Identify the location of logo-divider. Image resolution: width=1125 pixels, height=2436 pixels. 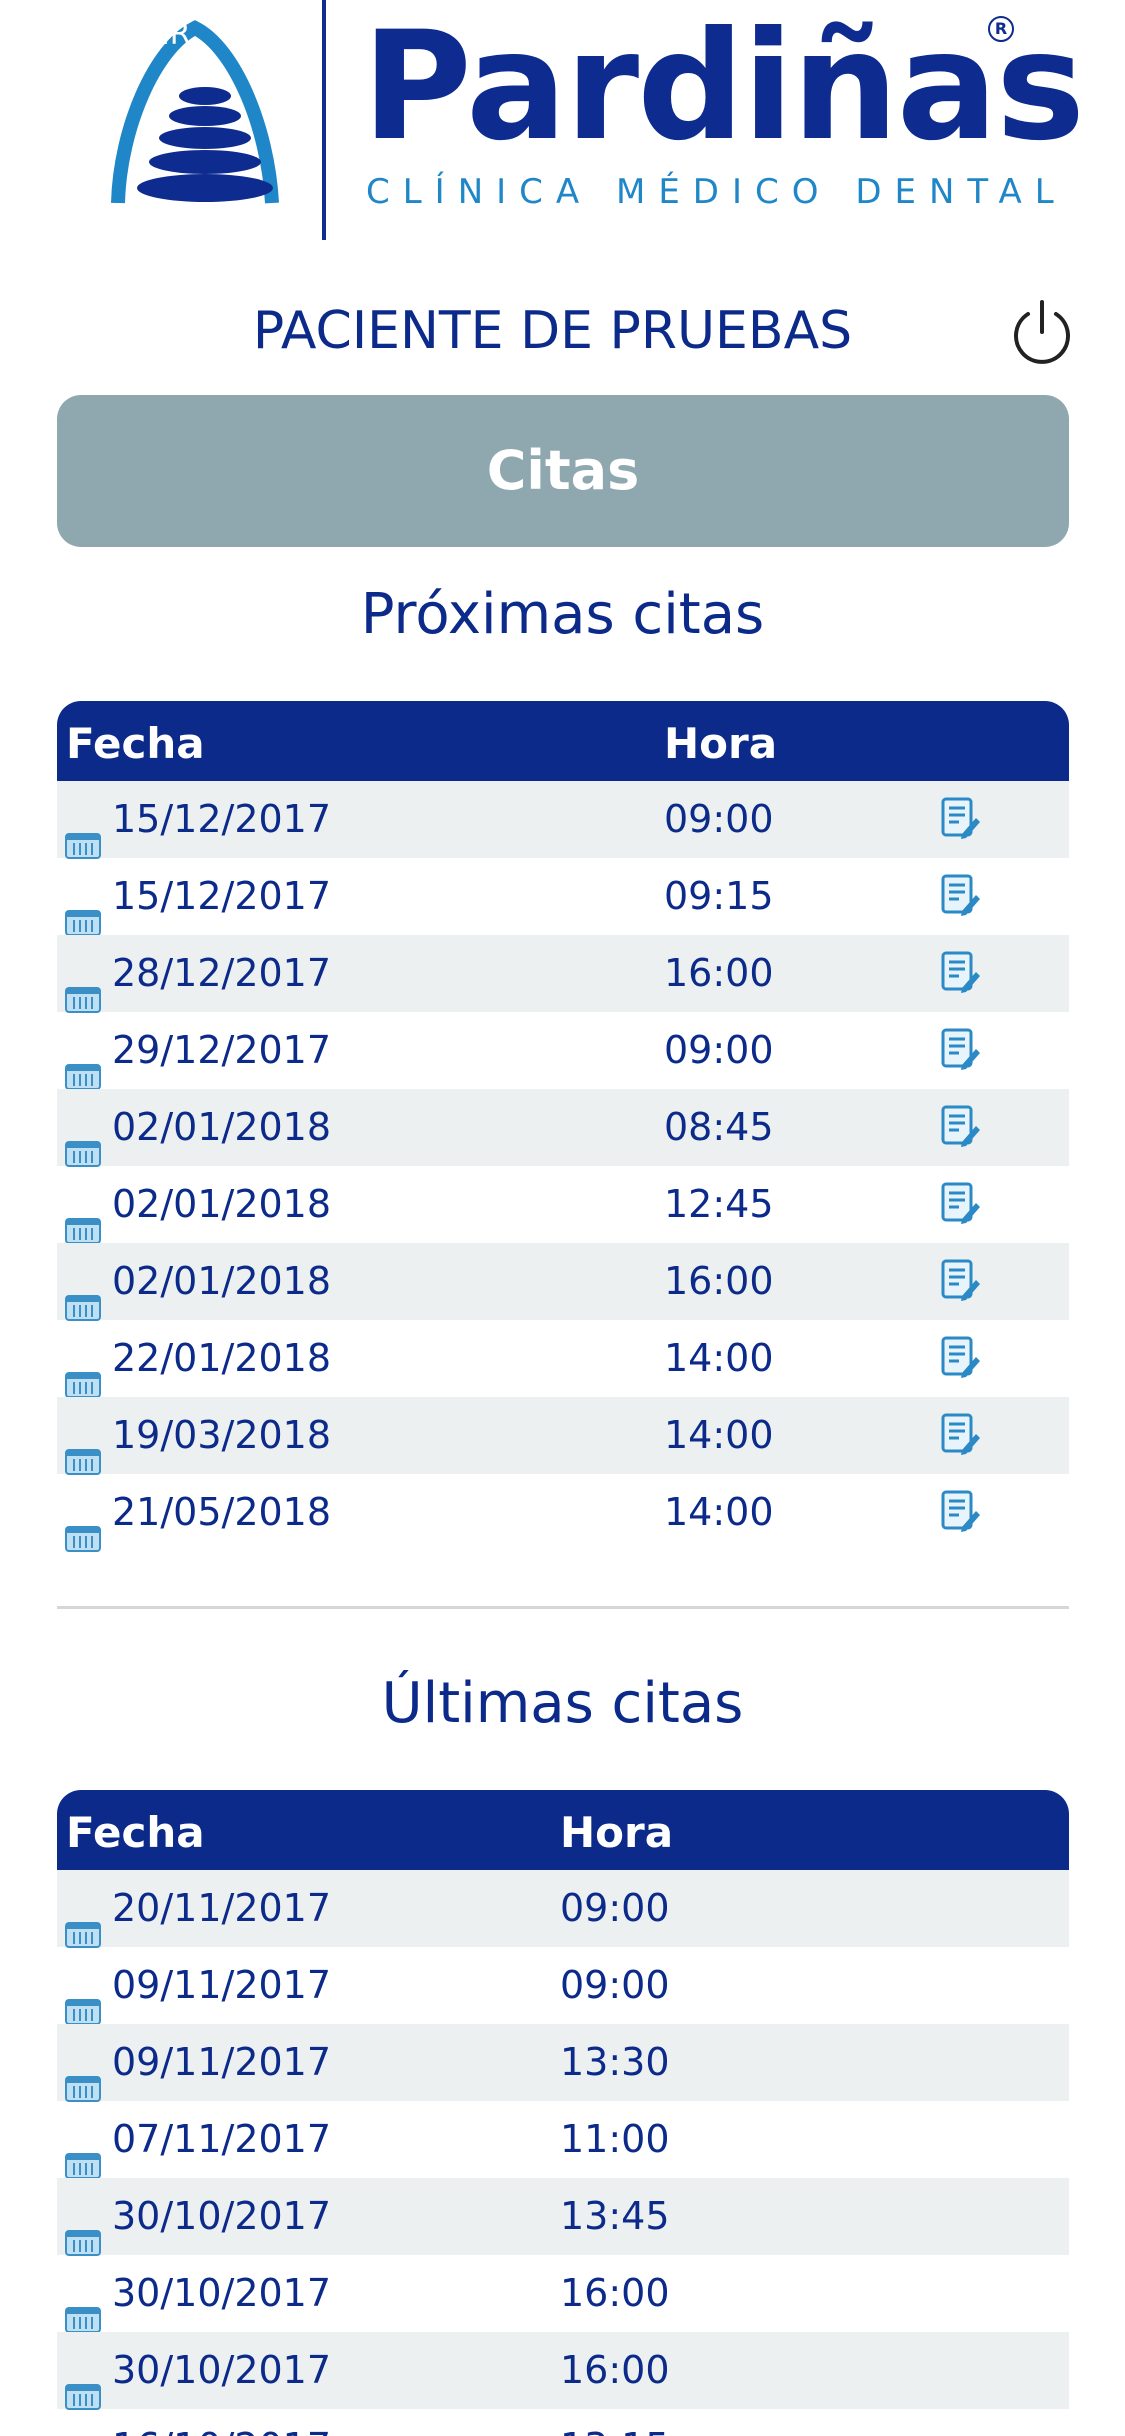
(324, 120).